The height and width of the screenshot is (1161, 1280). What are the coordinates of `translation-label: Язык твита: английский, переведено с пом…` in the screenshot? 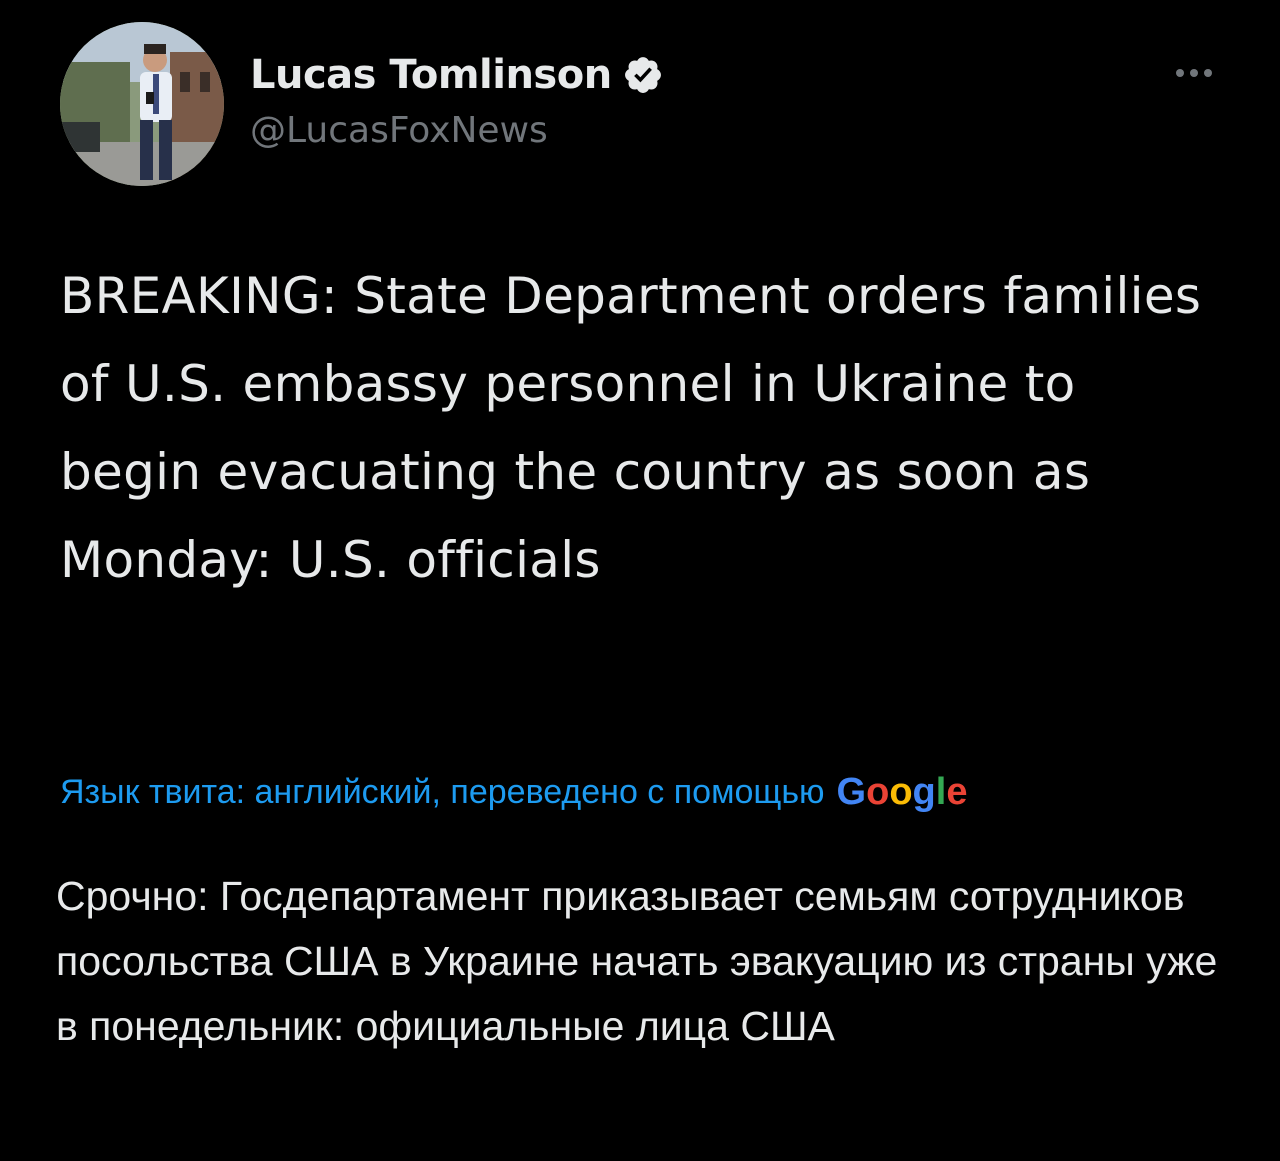 It's located at (442, 792).